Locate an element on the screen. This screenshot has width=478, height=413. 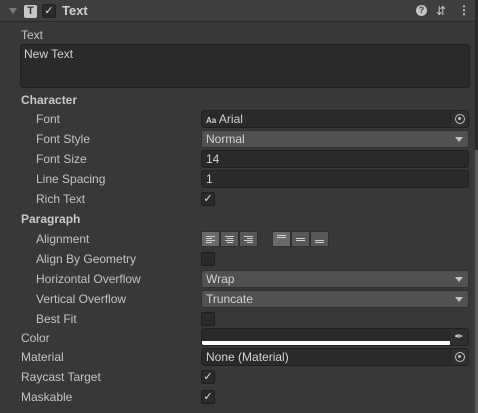
alignment-label: Alignment is located at coordinates (63, 239).